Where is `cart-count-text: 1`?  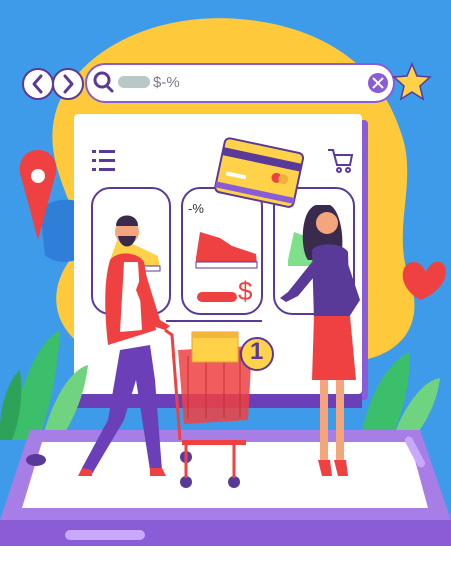 cart-count-text: 1 is located at coordinates (257, 351).